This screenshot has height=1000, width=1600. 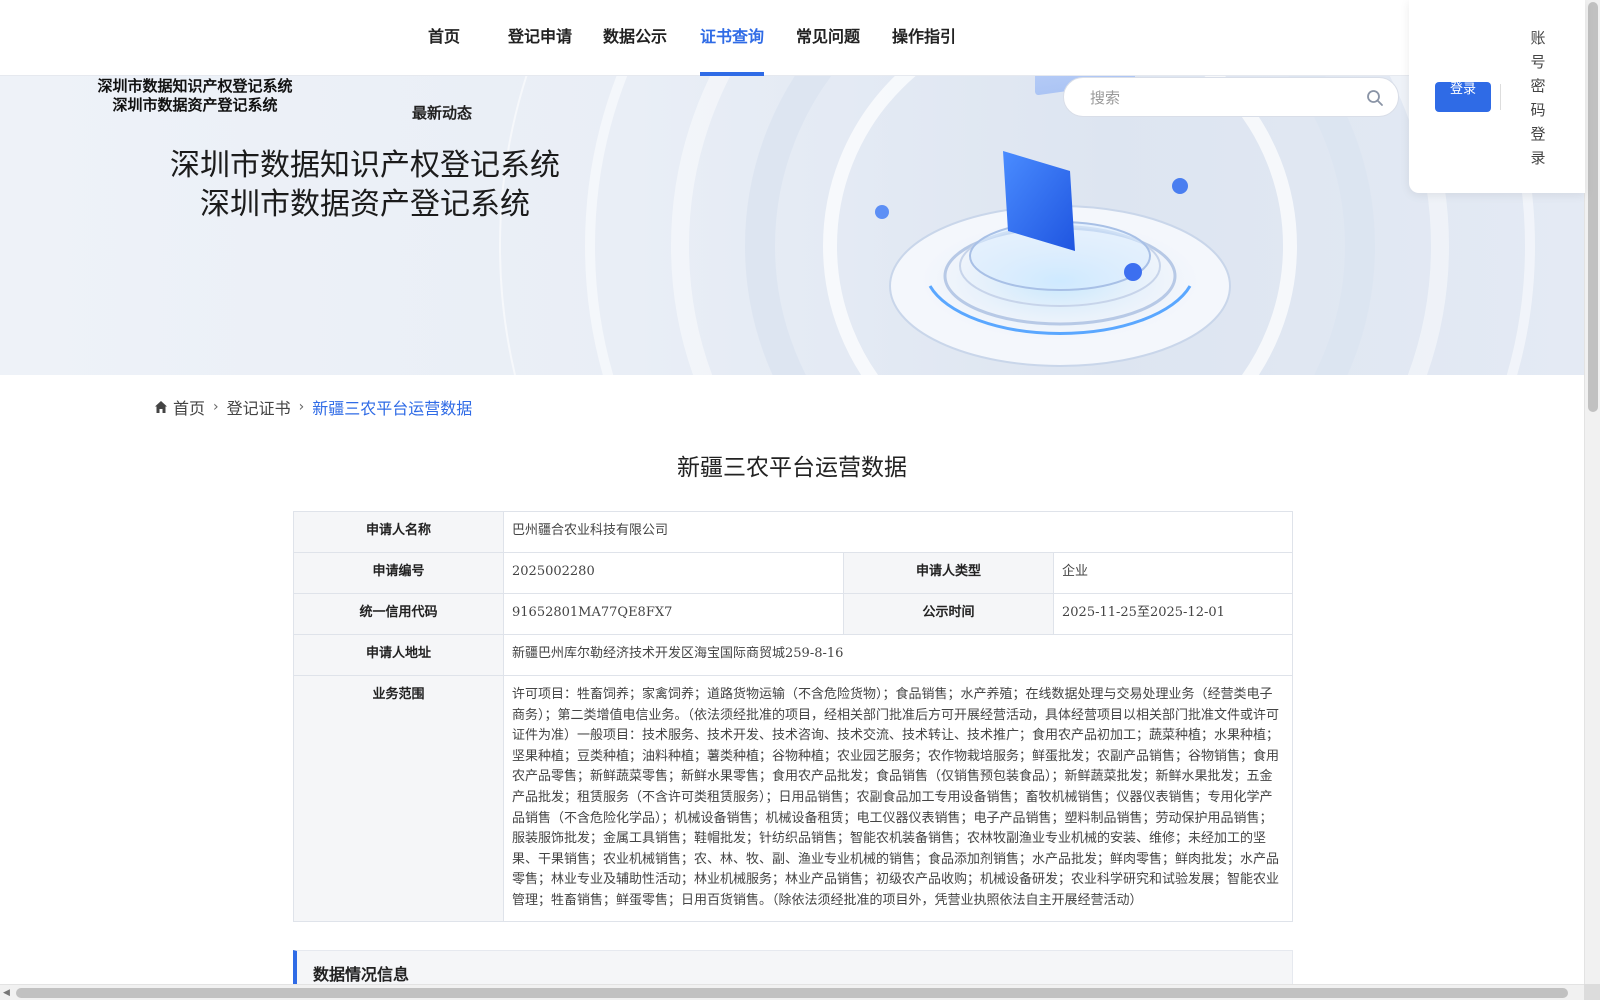 I want to click on nav-data-publicity: 数据公示, so click(x=635, y=38).